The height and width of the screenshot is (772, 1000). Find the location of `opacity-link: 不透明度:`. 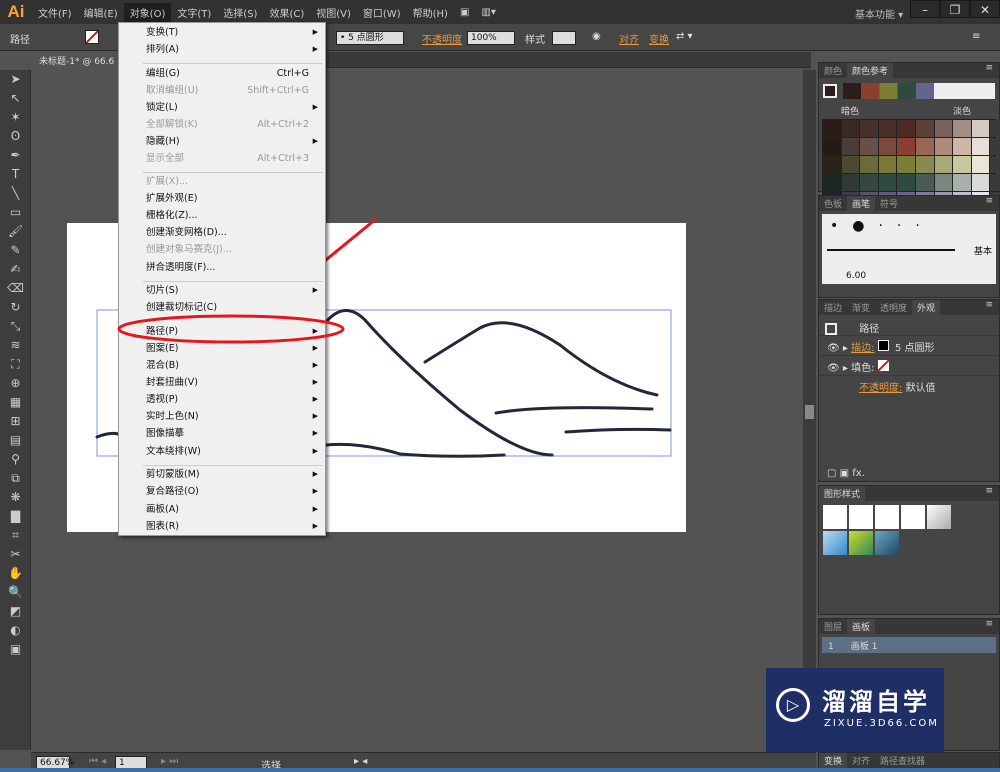

opacity-link: 不透明度: is located at coordinates (880, 388).